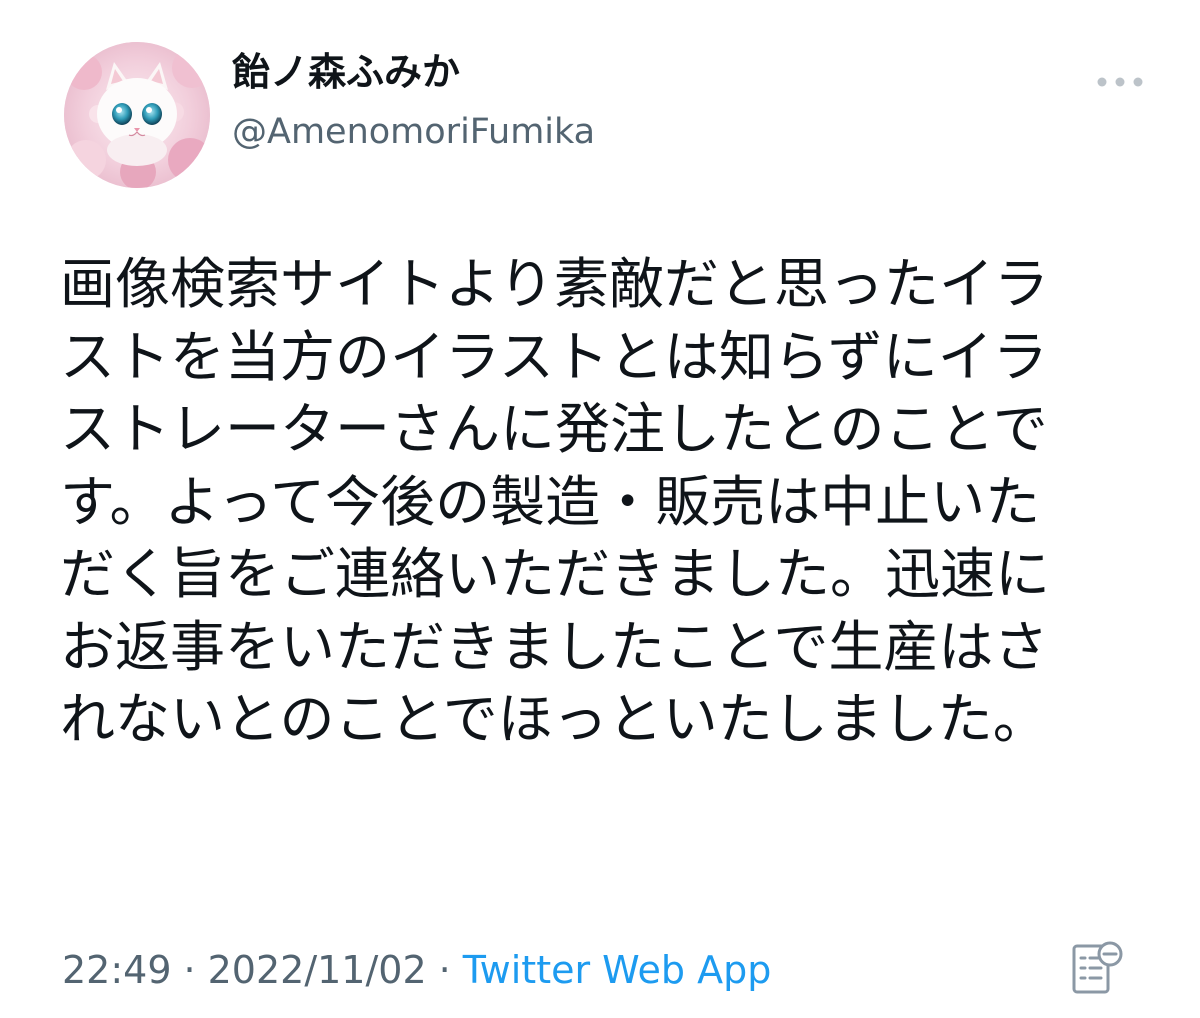 The image size is (1200, 1018). I want to click on tweet-text-line: す。よって今後の製造・販売は中止いた, so click(550, 501).